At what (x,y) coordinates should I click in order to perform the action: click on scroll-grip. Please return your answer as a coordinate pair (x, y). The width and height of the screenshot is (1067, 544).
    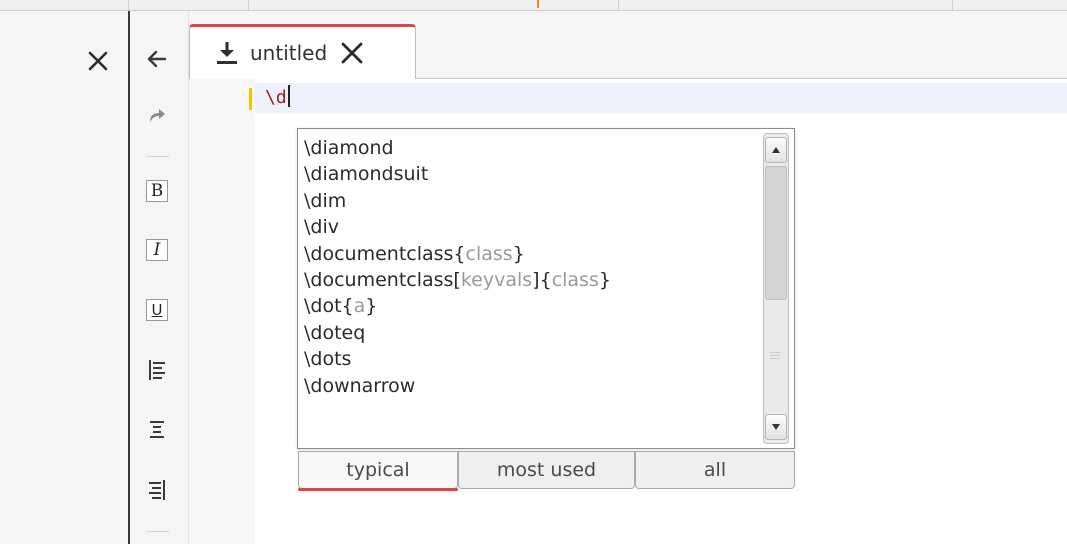
    Looking at the image, I should click on (775, 356).